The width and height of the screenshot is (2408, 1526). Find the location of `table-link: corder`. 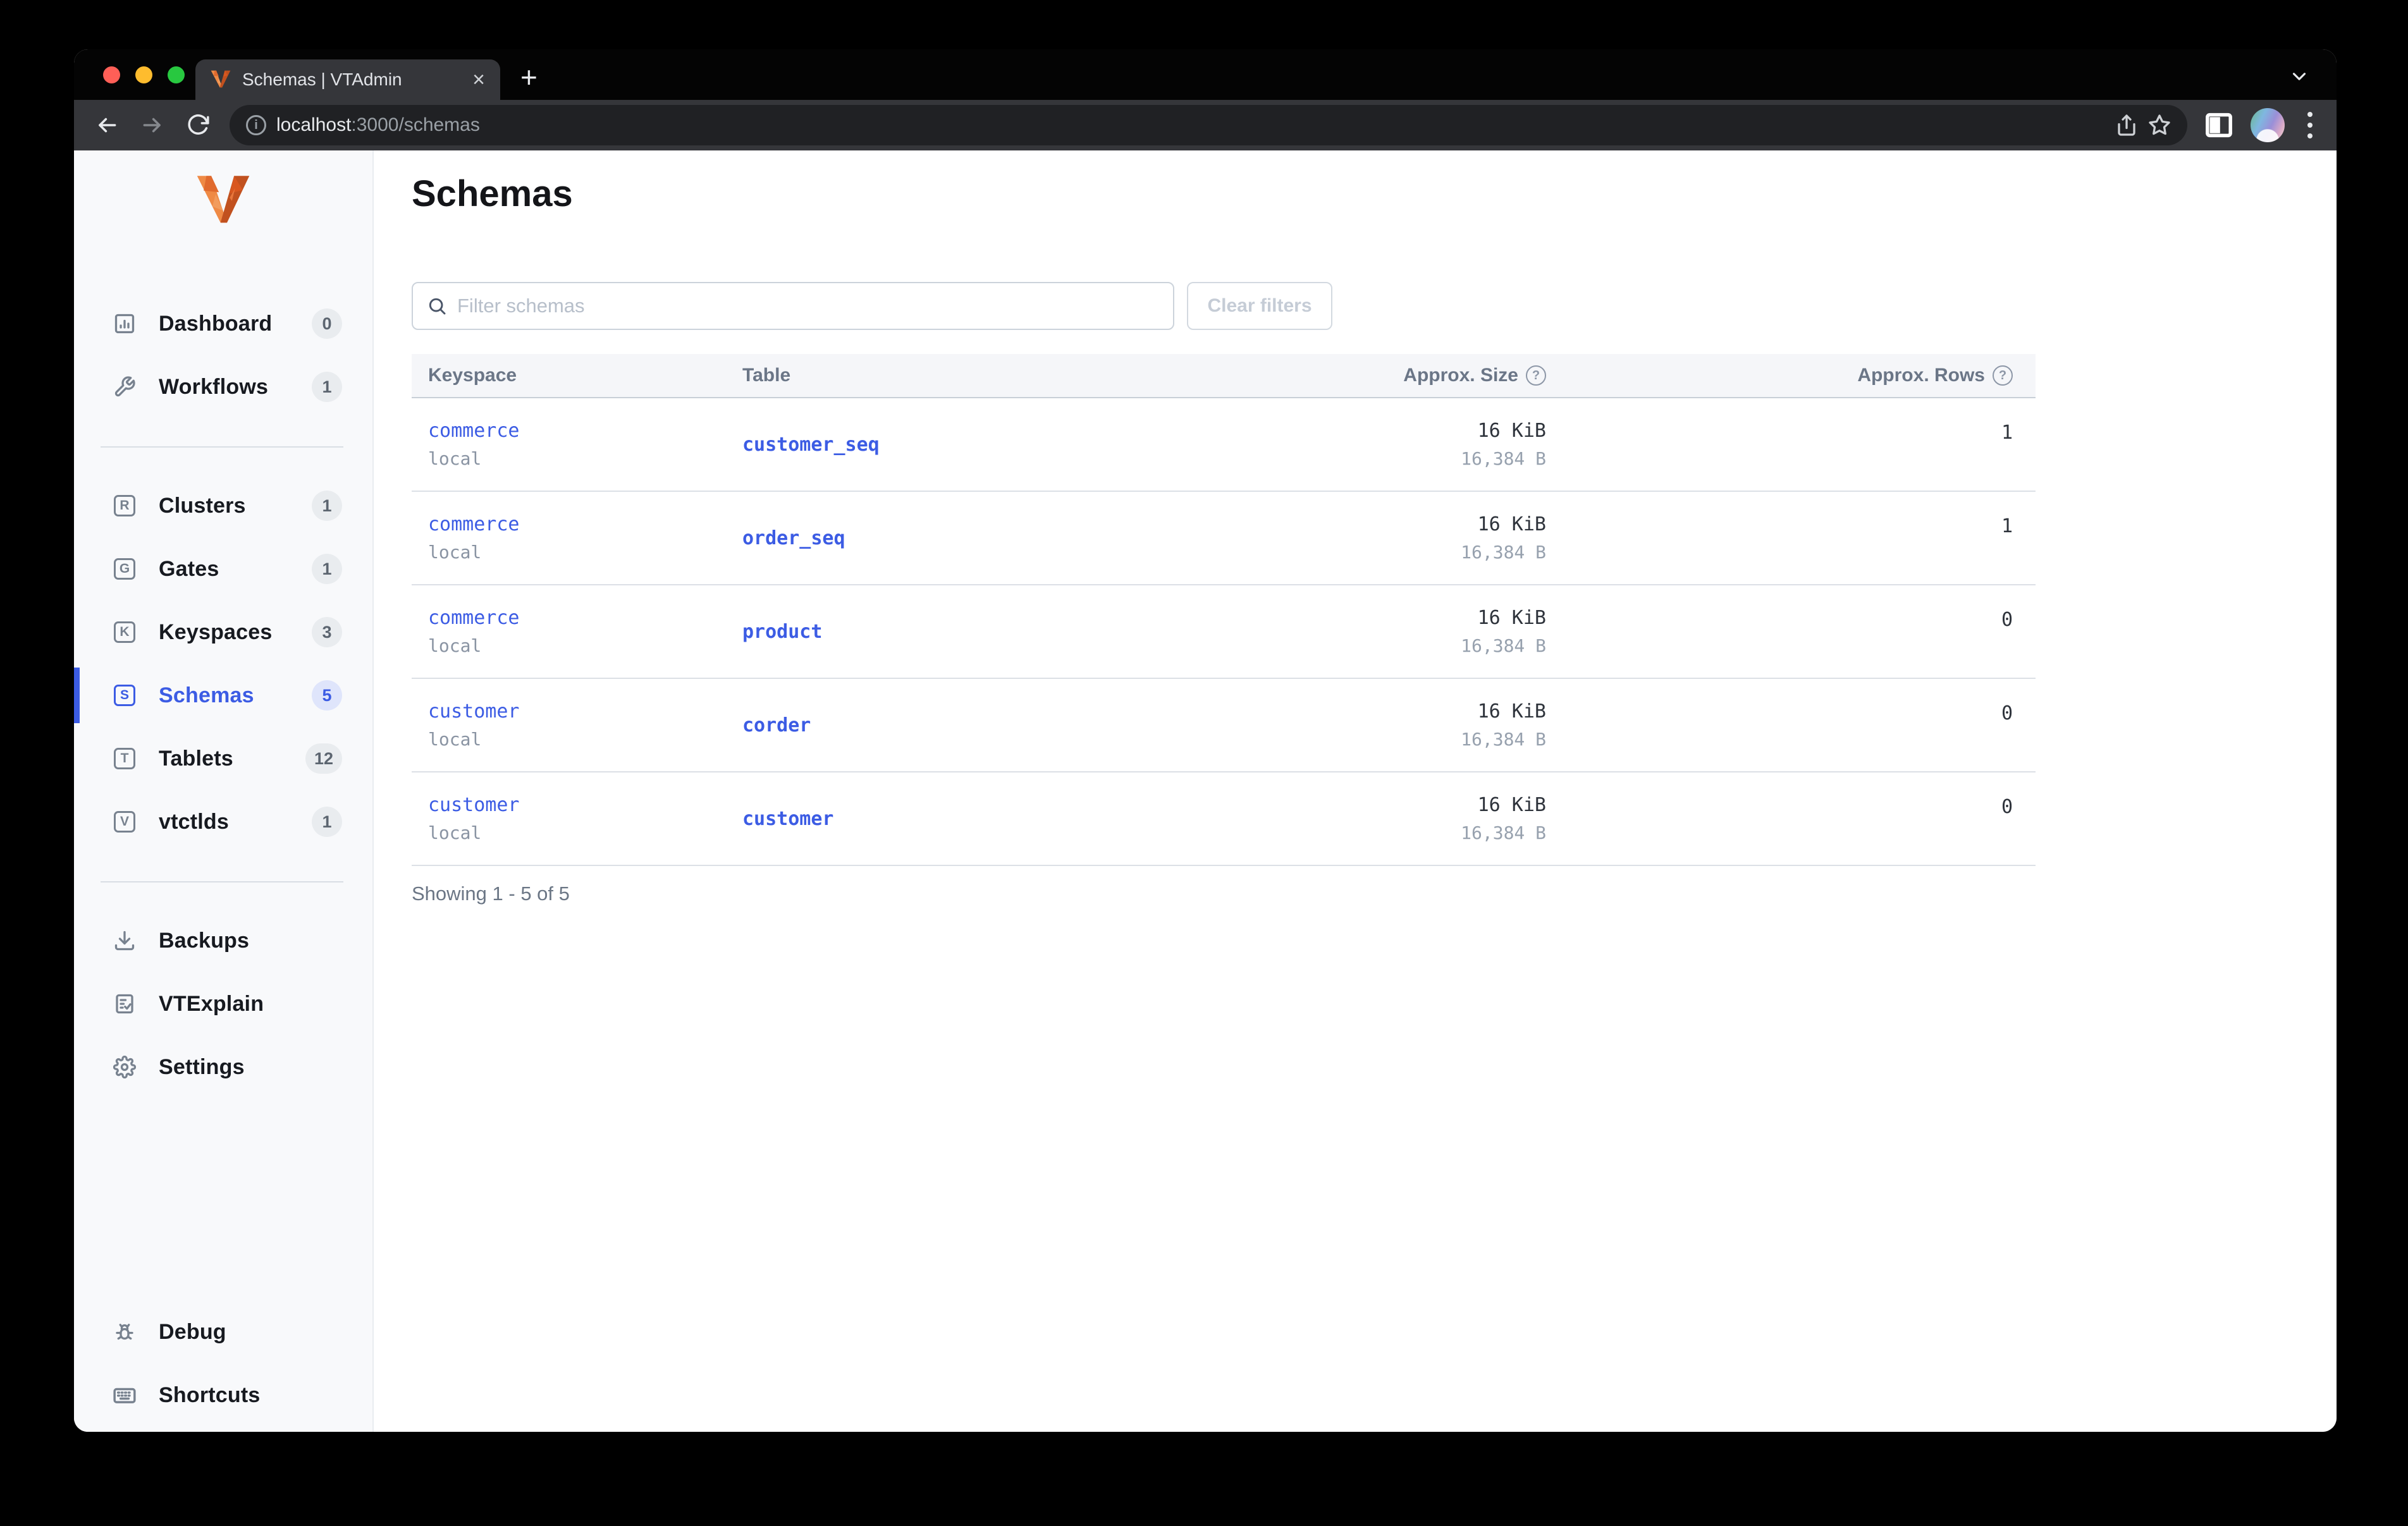

table-link: corder is located at coordinates (921, 725).